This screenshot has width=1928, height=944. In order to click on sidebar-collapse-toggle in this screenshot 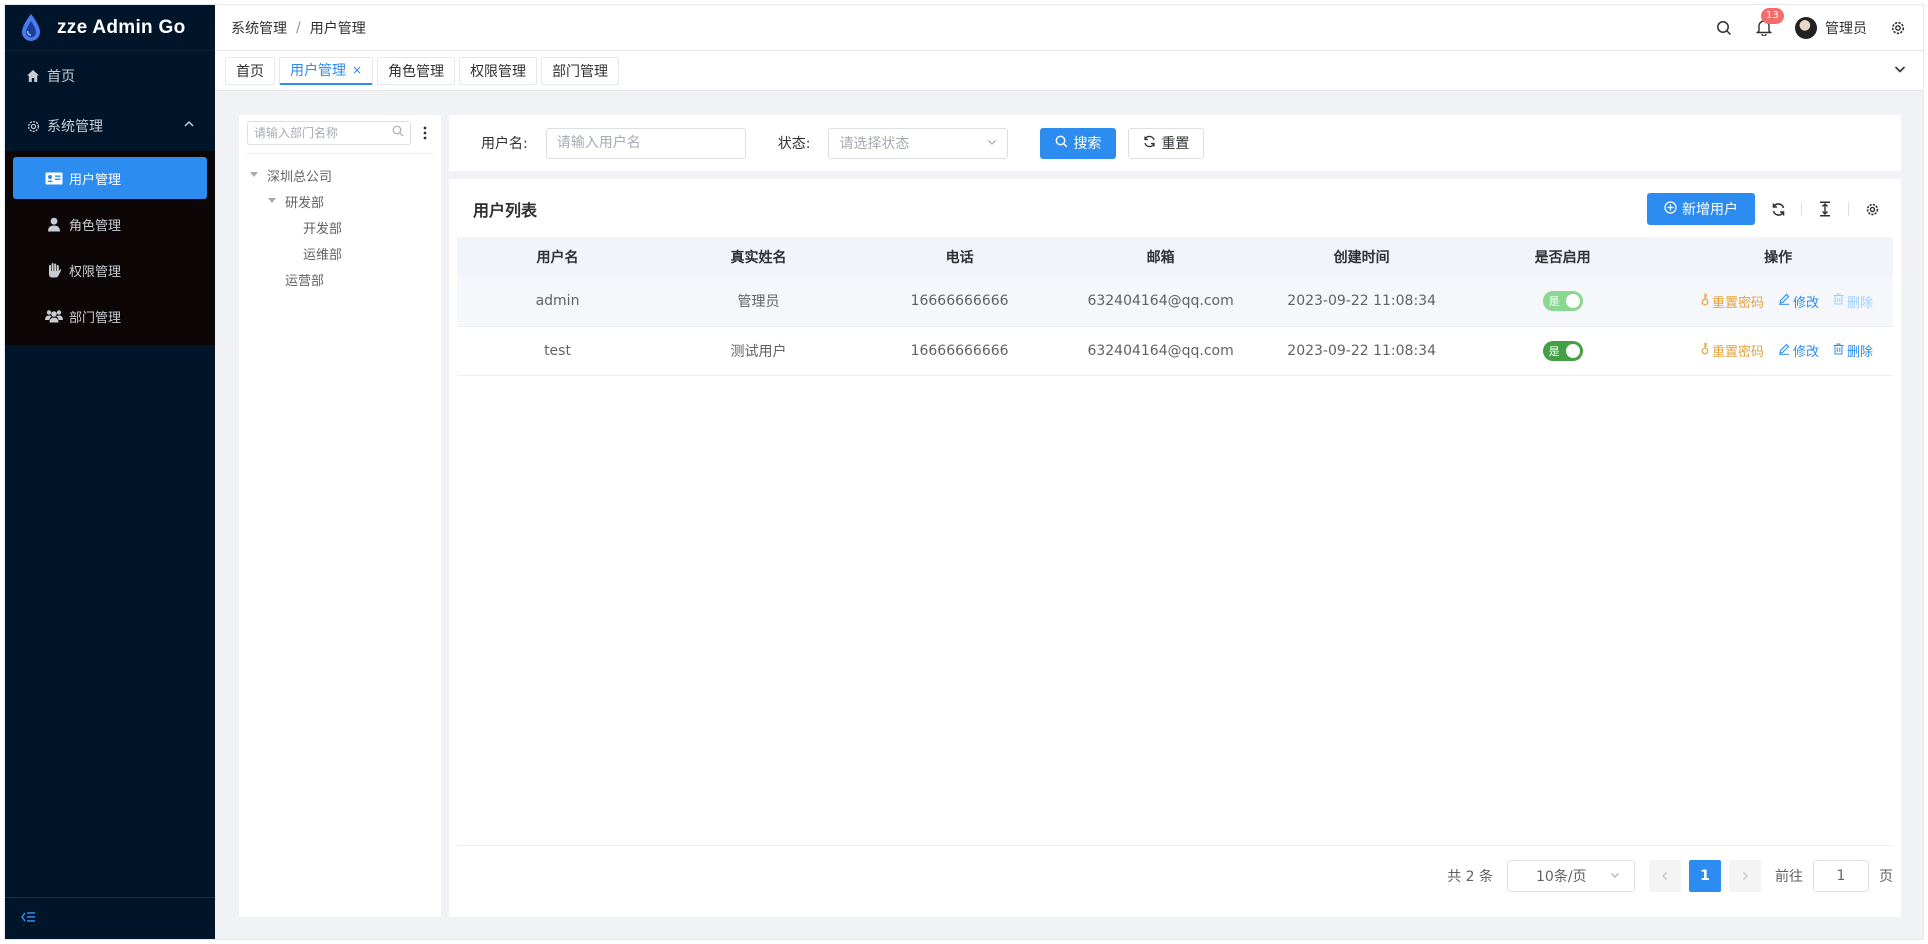, I will do `click(110, 918)`.